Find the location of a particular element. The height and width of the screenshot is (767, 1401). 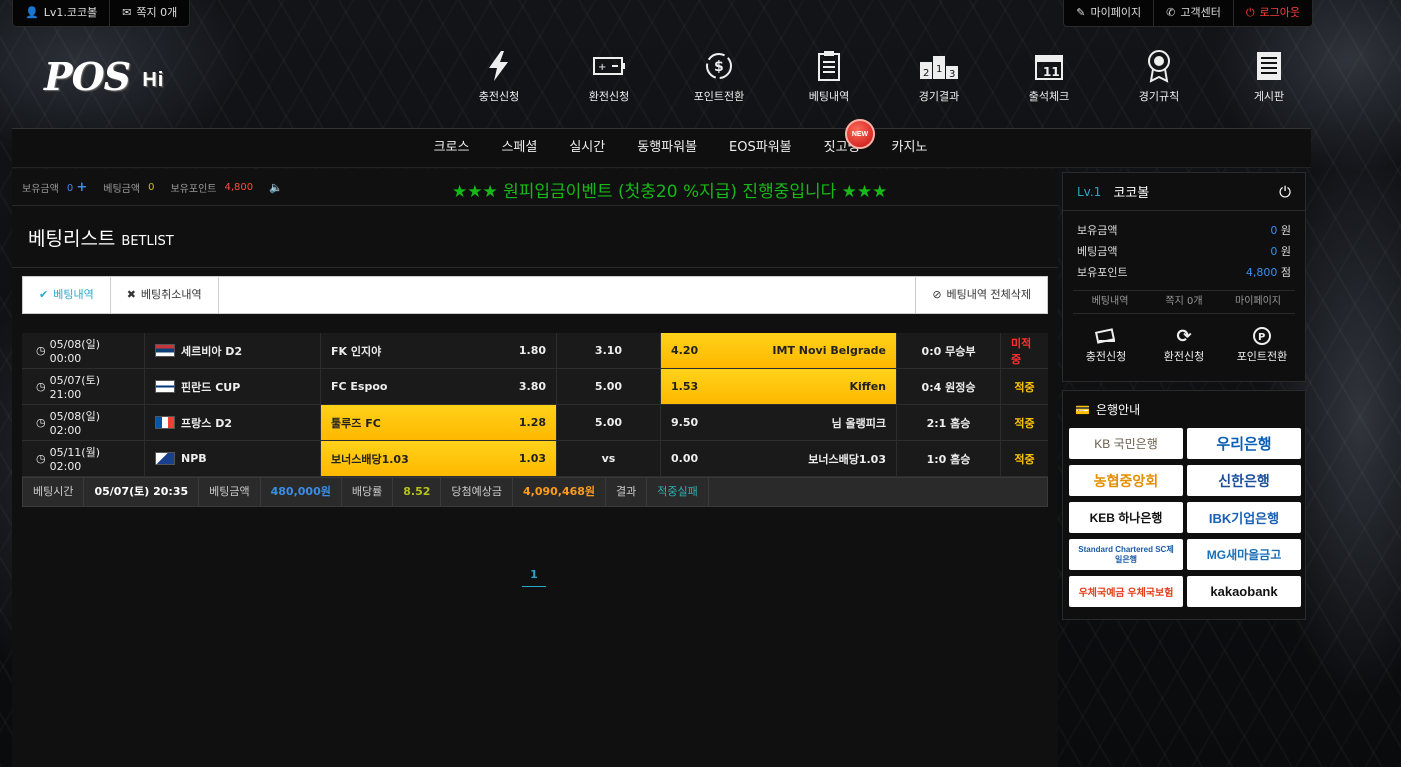

menu-cross: 크로스 is located at coordinates (452, 148).